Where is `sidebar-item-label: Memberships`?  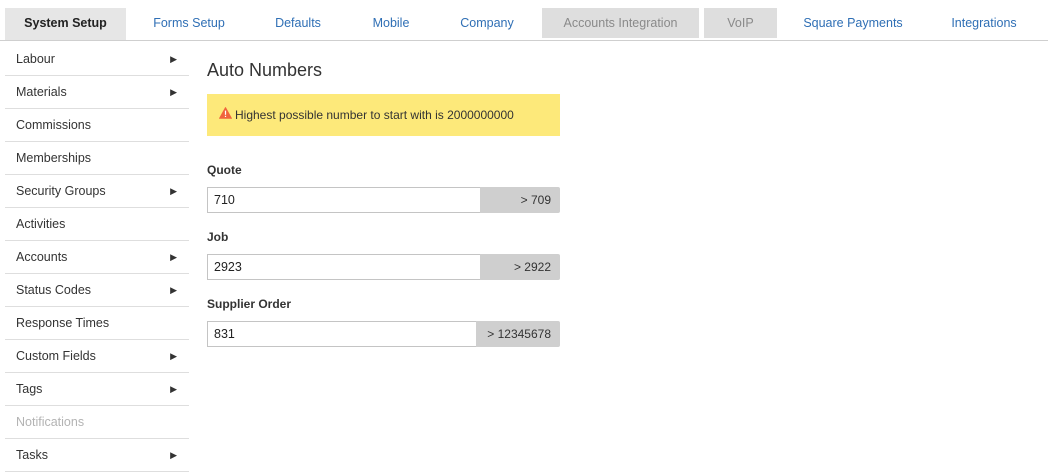
sidebar-item-label: Memberships is located at coordinates (54, 158).